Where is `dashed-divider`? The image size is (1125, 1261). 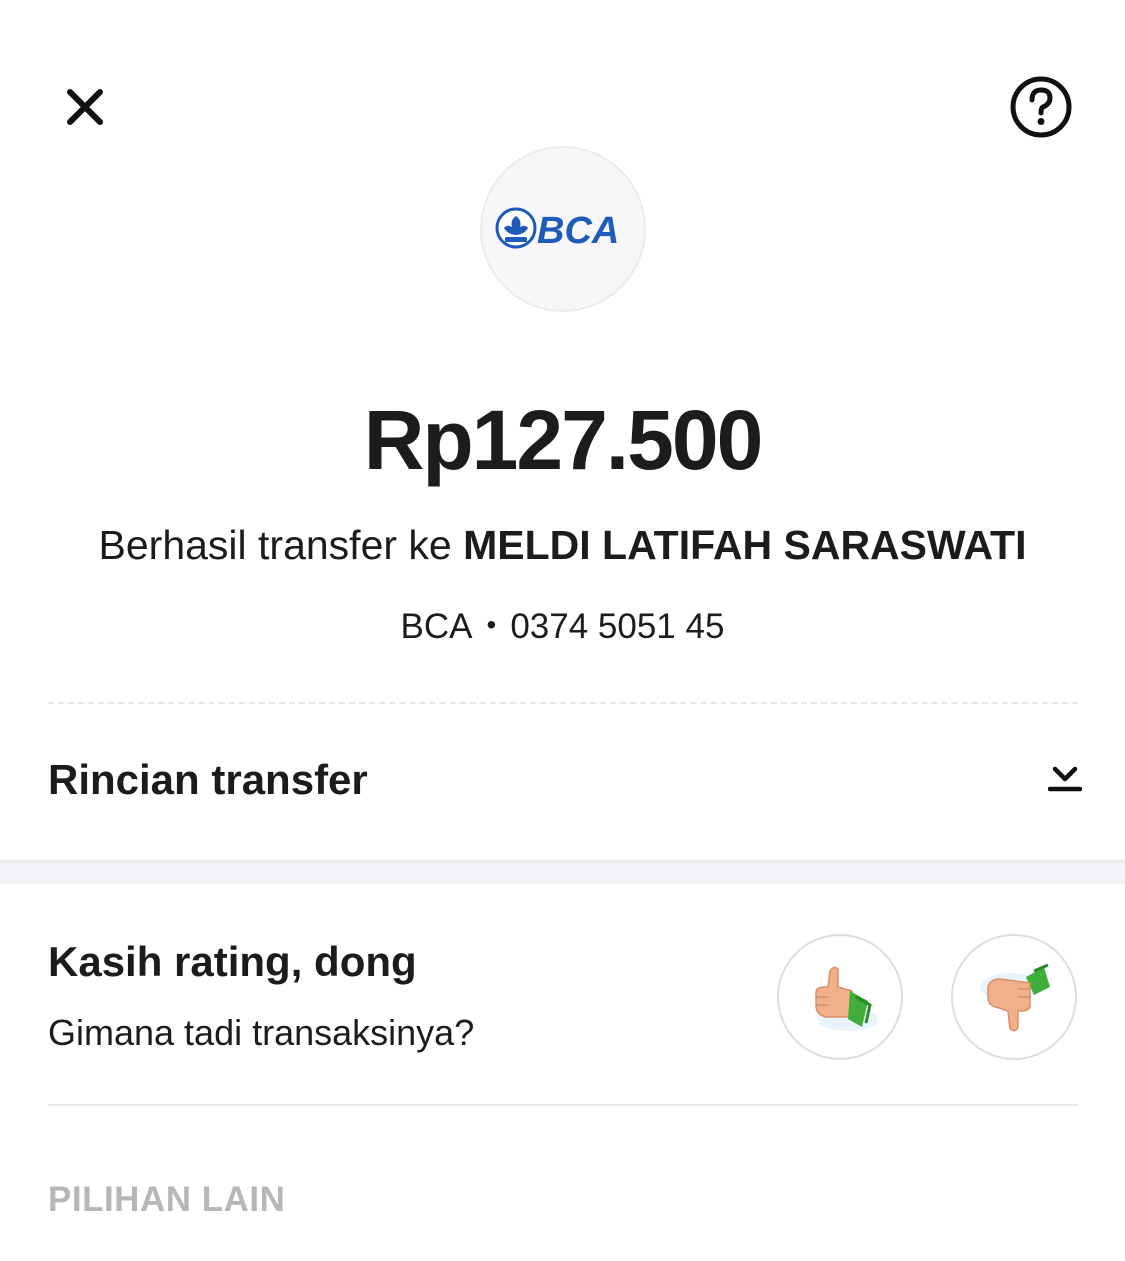
dashed-divider is located at coordinates (563, 703).